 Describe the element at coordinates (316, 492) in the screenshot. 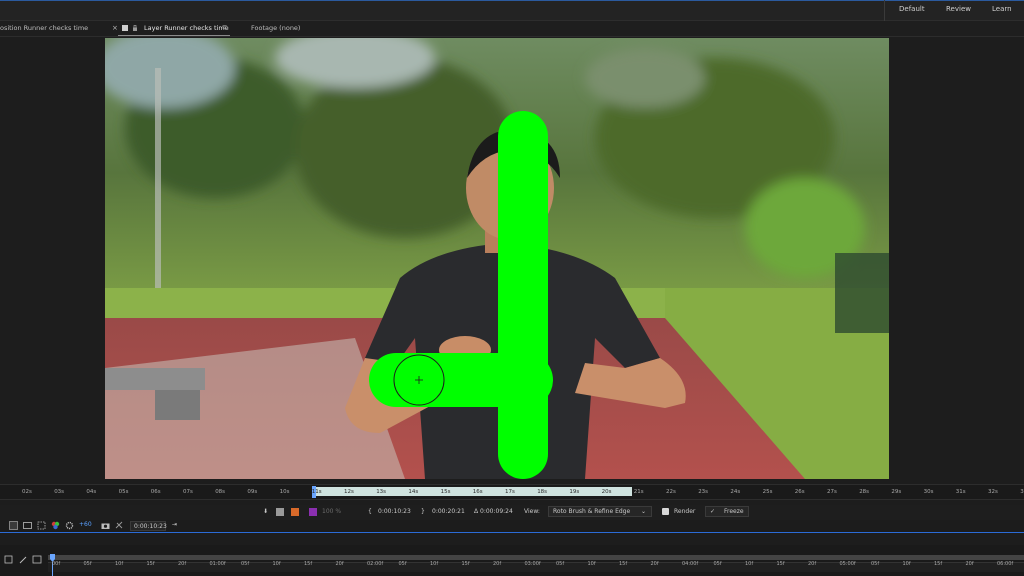

I see `ruler-tick-label: 11s` at that location.